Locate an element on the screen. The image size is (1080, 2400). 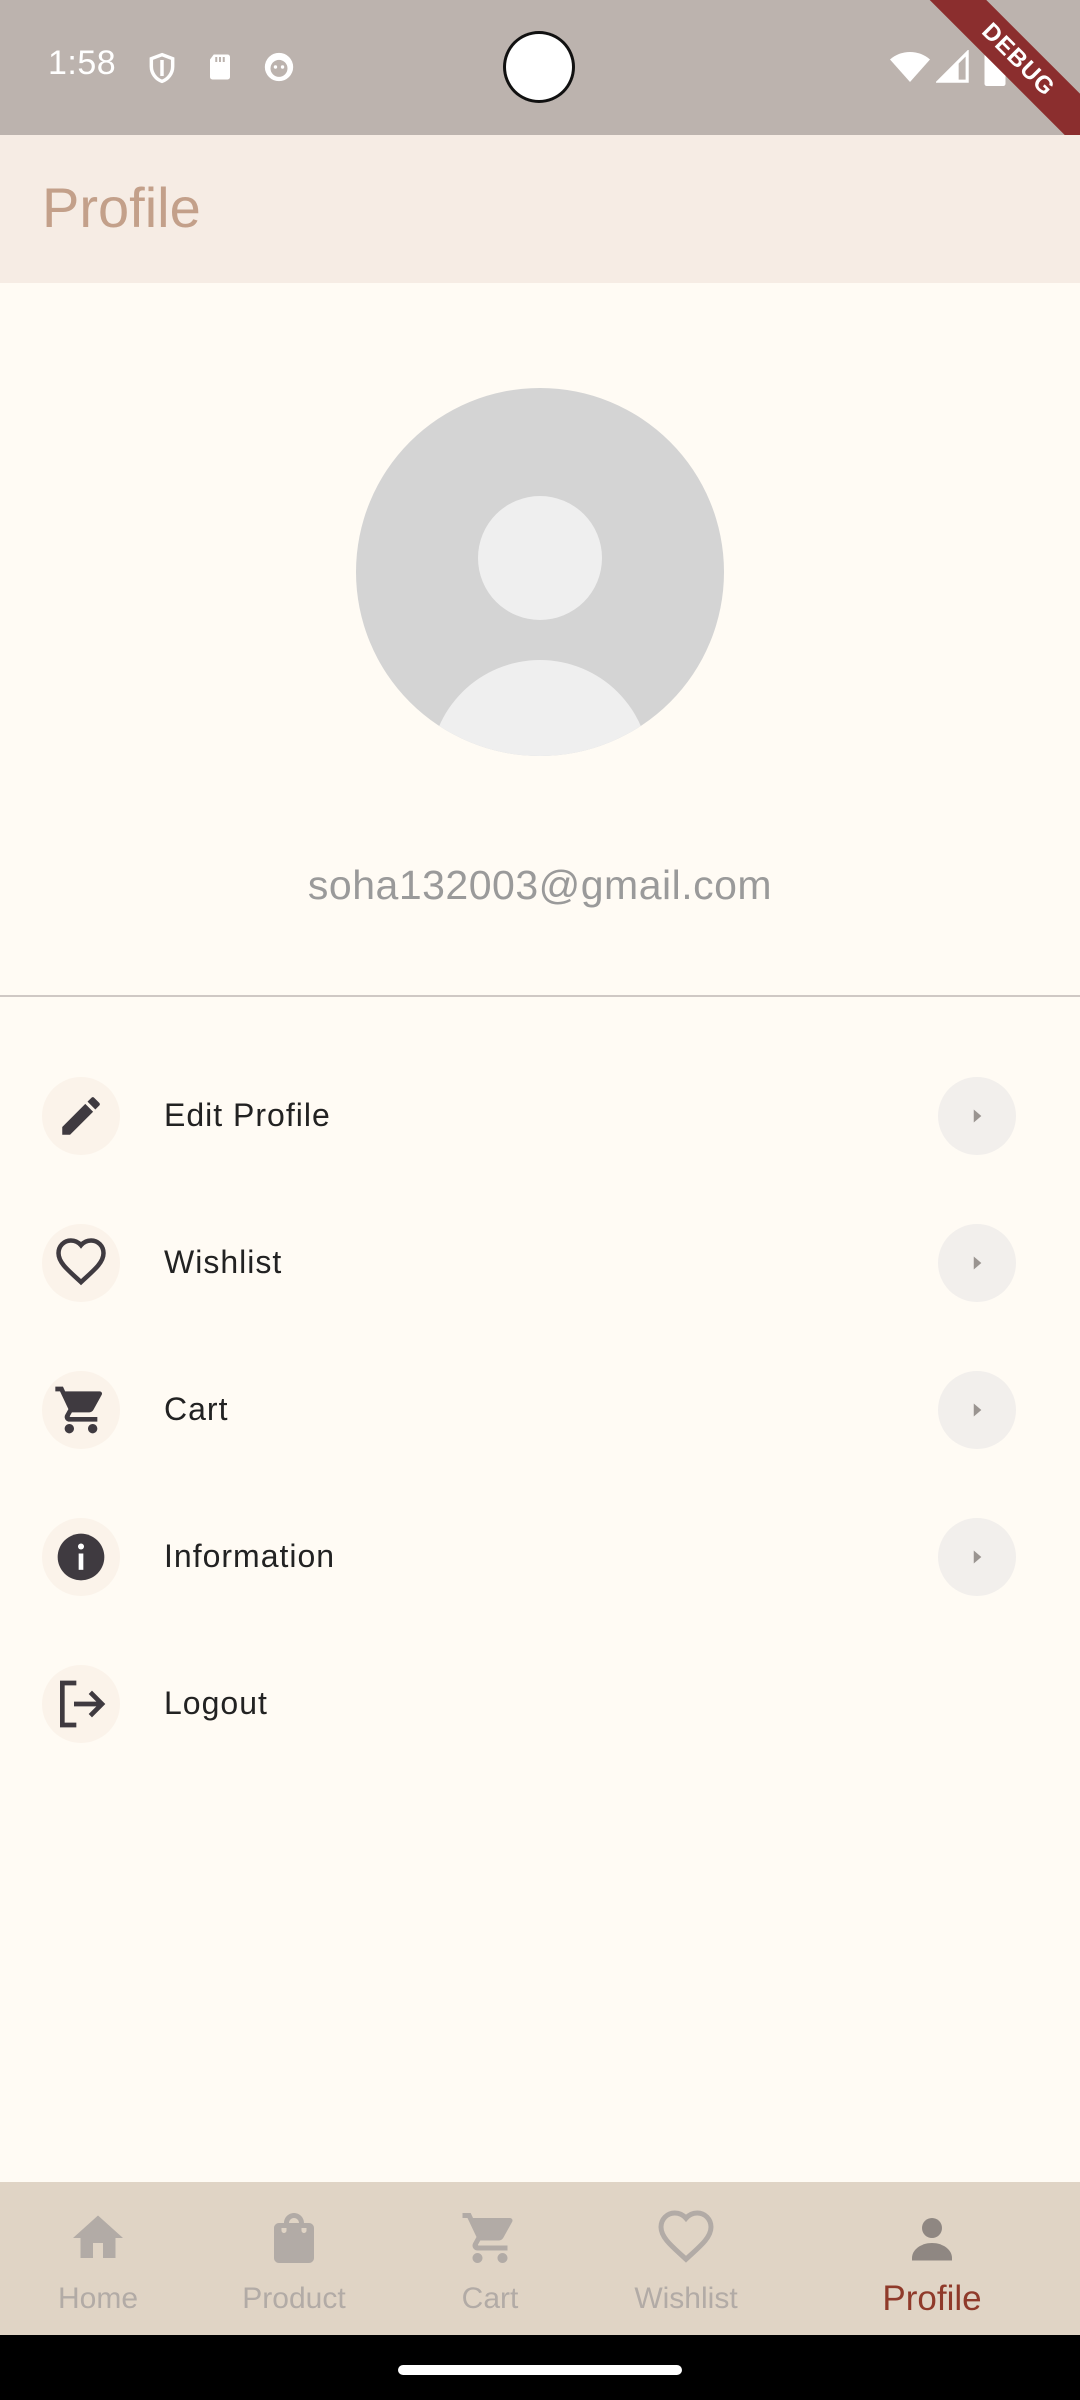
nav-label-home: Home is located at coordinates (98, 2298).